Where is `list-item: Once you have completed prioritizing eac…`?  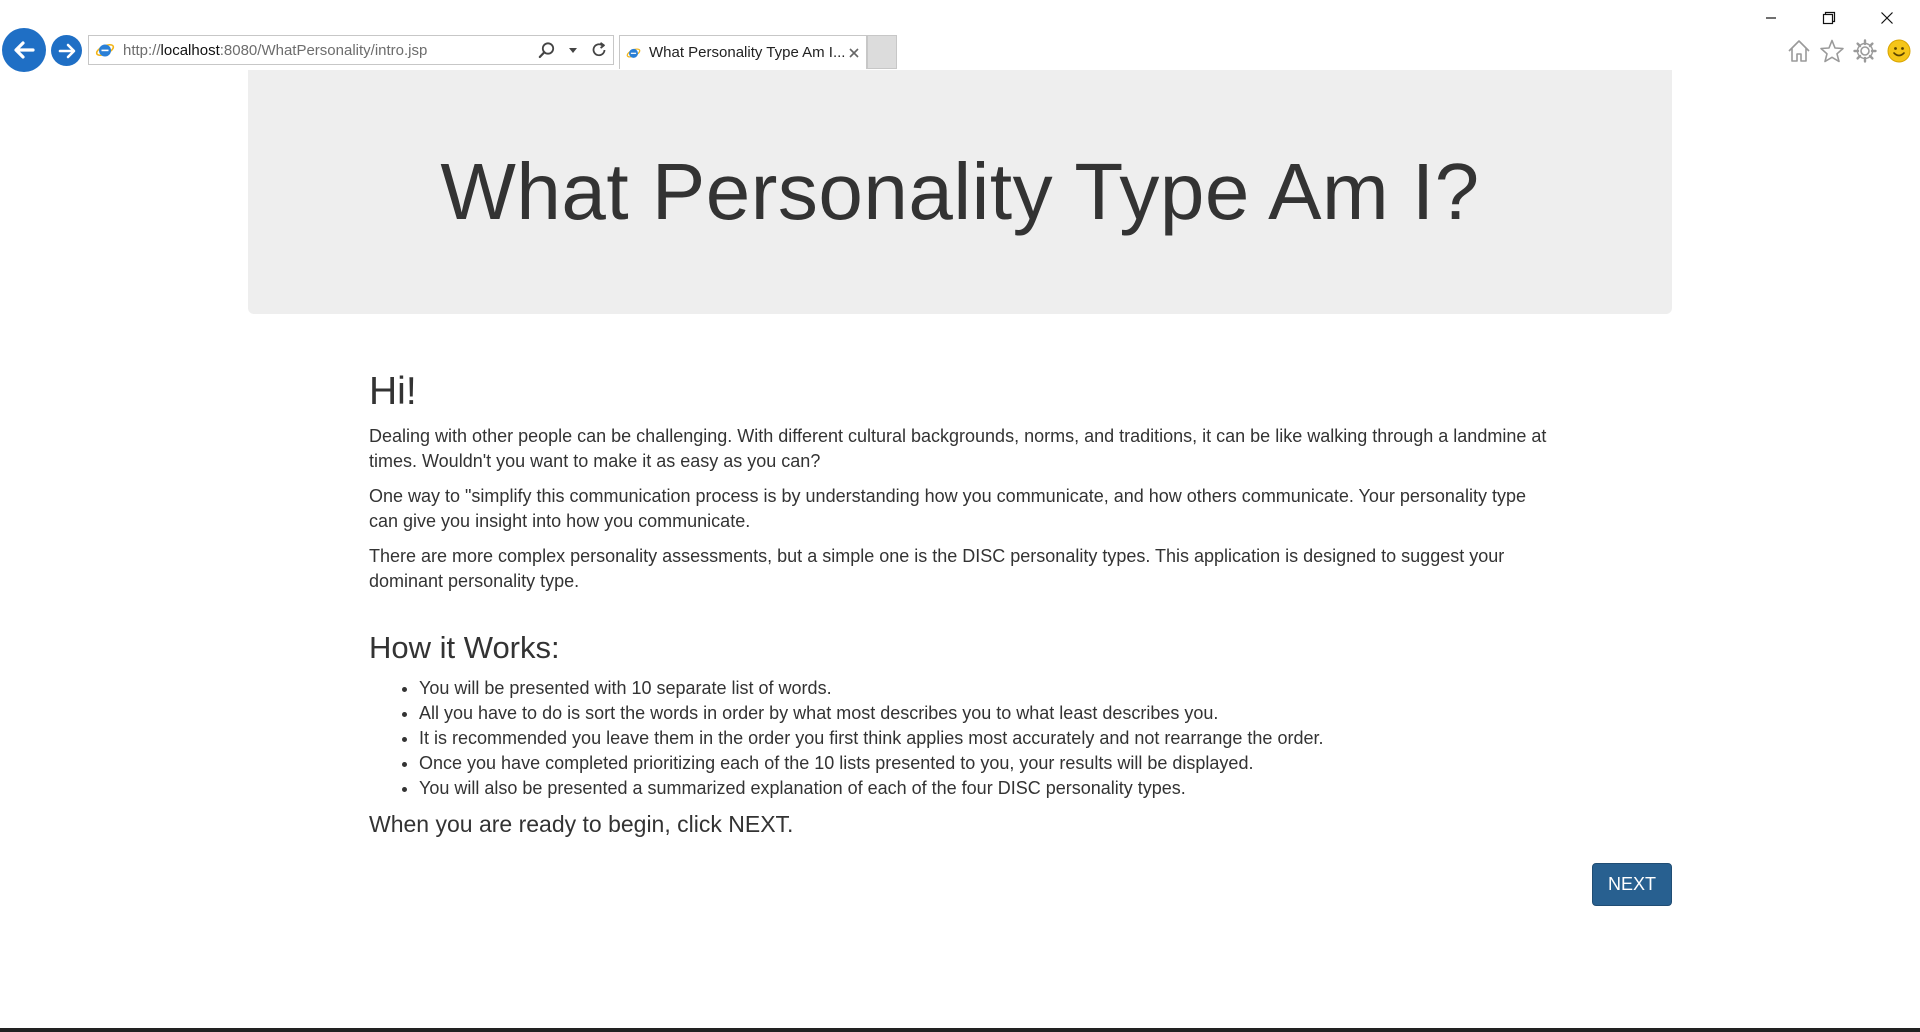
list-item: Once you have completed prioritizing eac… is located at coordinates (989, 763).